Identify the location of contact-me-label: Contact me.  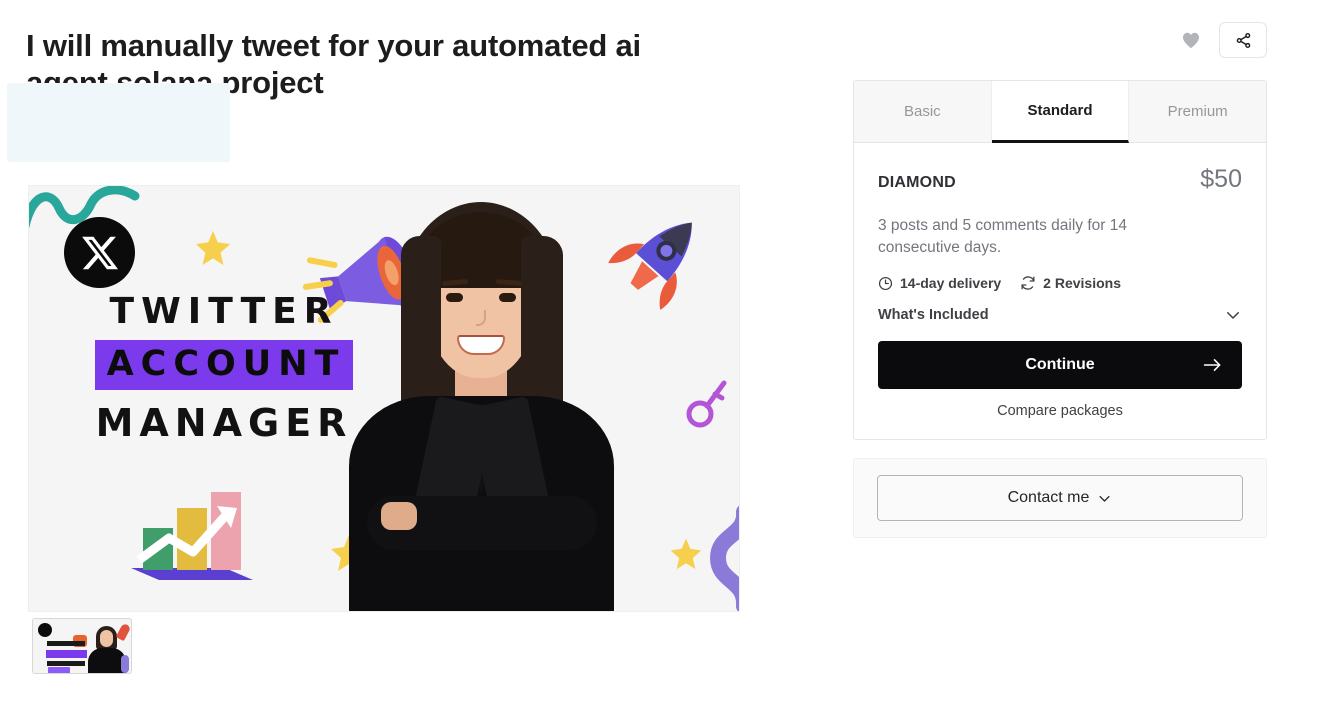
(1048, 497).